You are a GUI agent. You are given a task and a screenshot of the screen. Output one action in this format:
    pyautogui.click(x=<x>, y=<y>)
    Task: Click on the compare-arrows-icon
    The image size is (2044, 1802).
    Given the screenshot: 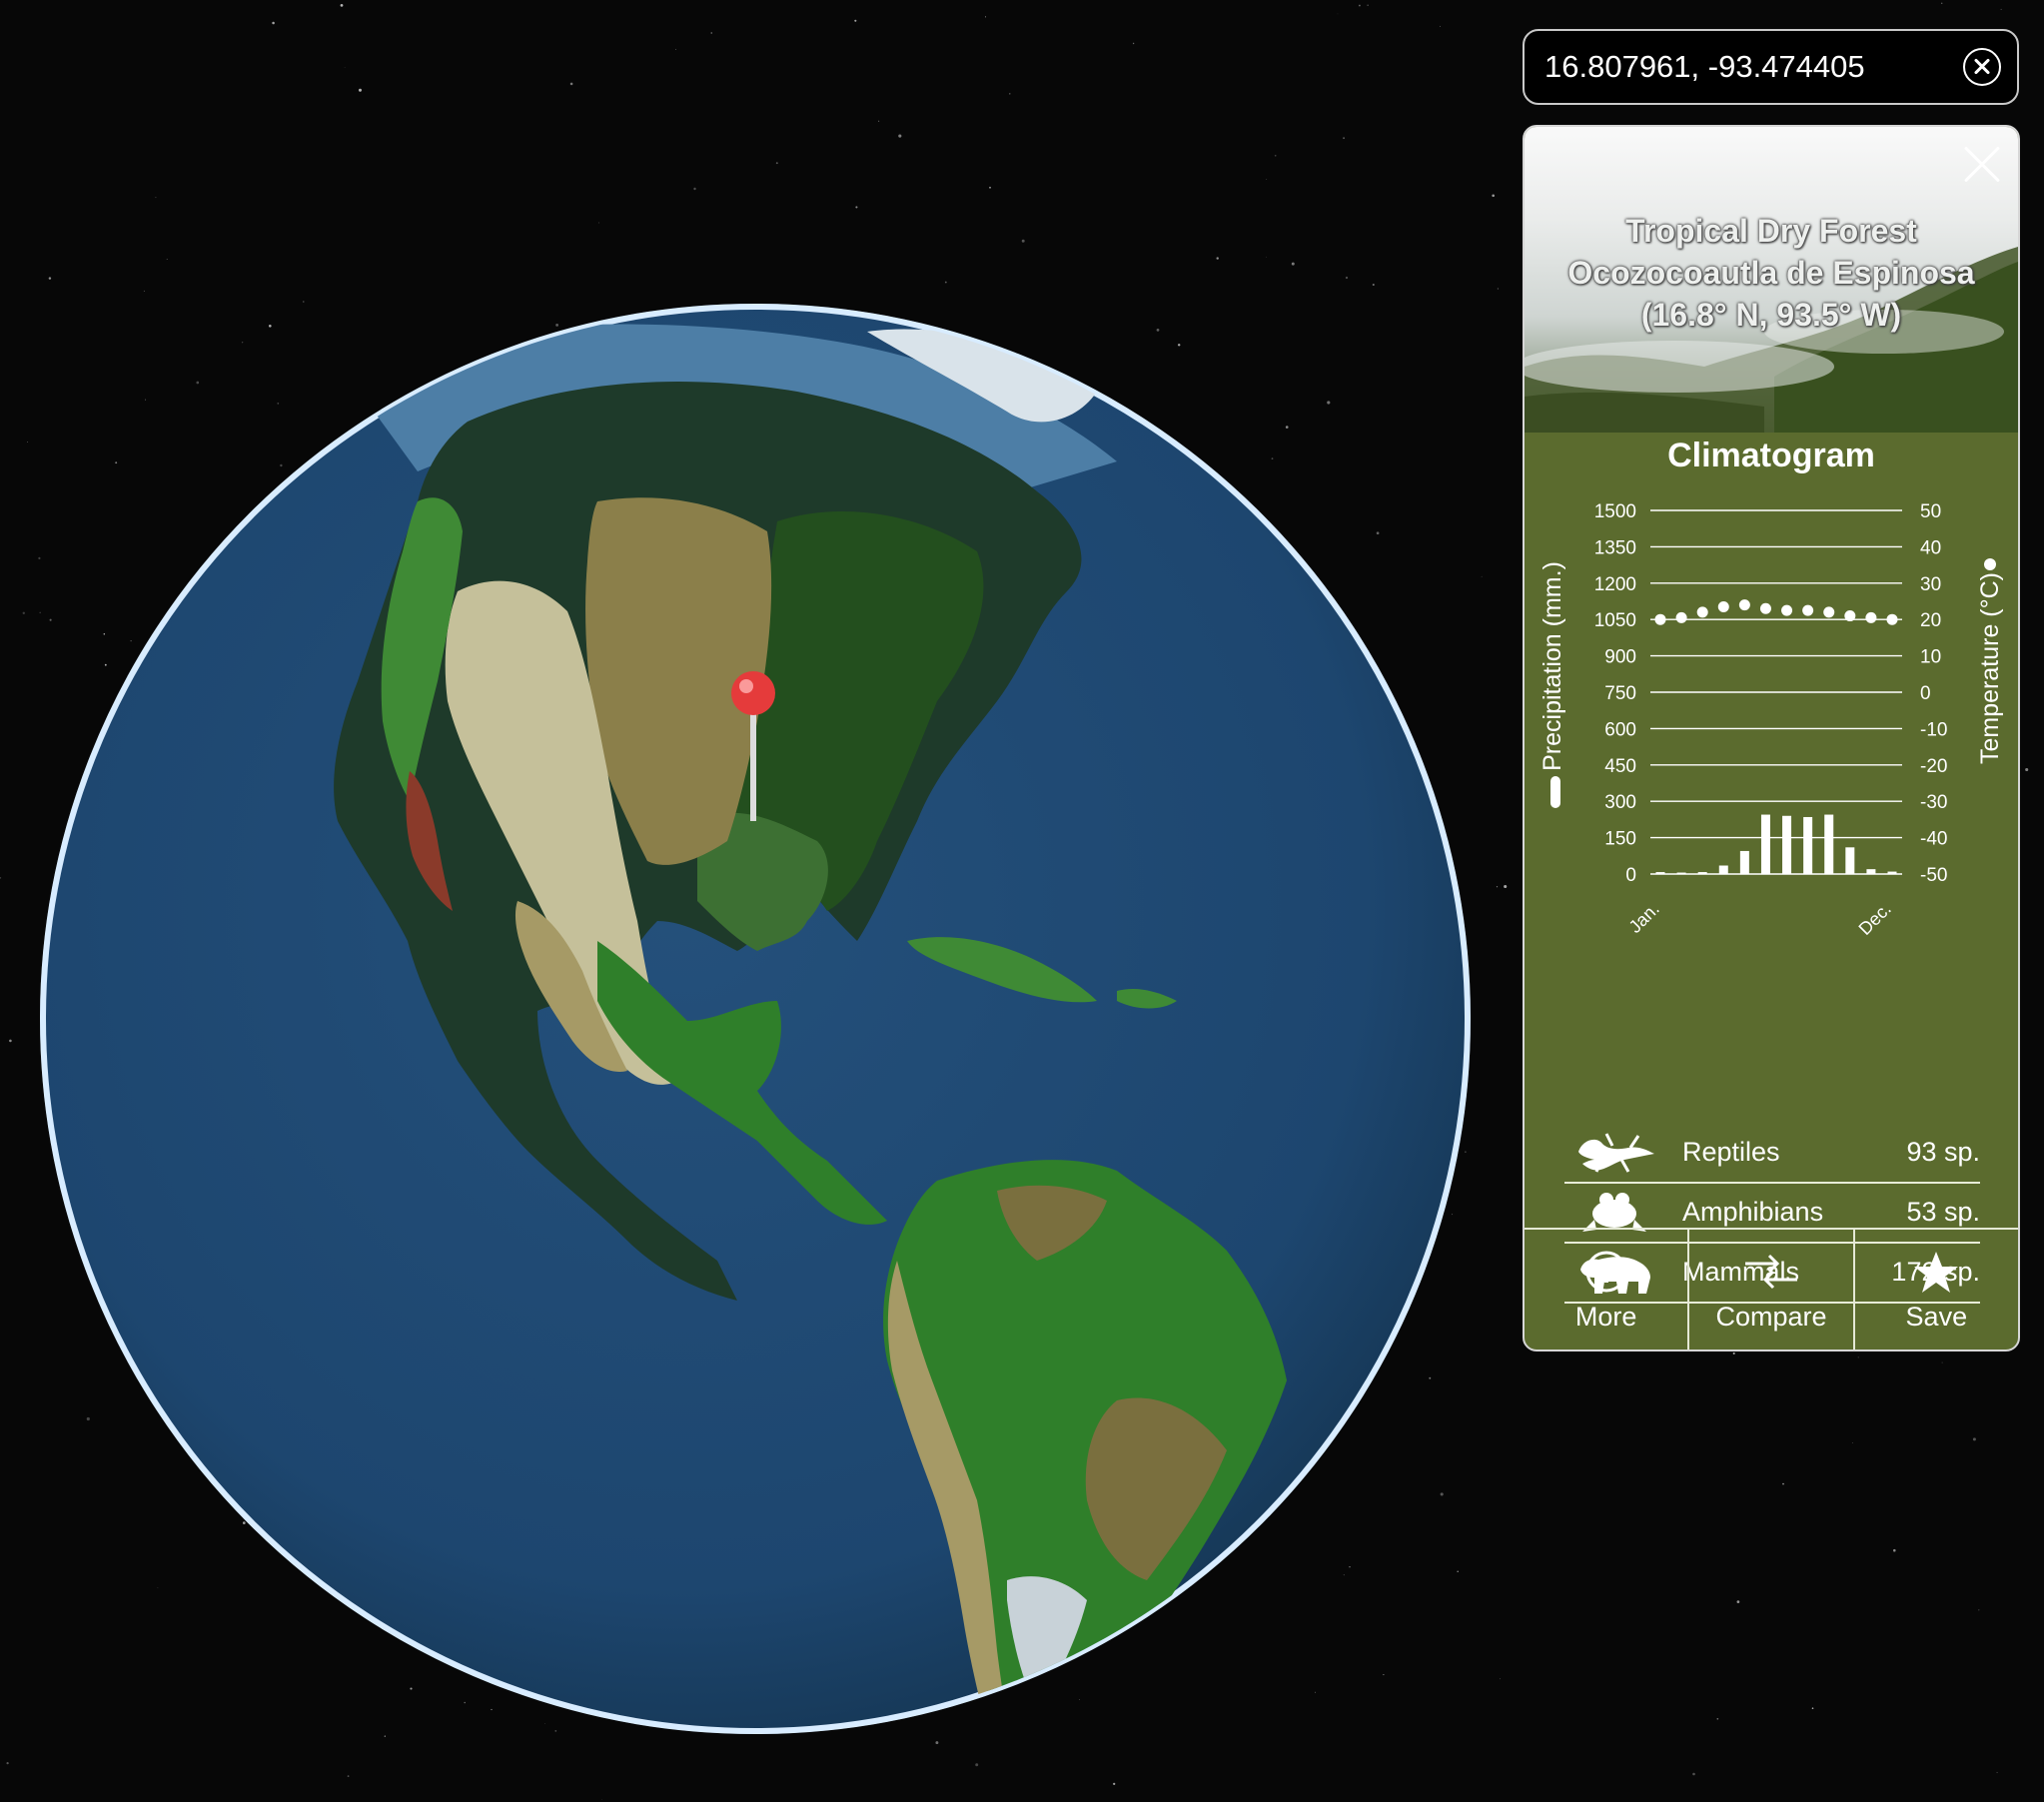 What is the action you would take?
    pyautogui.click(x=1770, y=1272)
    